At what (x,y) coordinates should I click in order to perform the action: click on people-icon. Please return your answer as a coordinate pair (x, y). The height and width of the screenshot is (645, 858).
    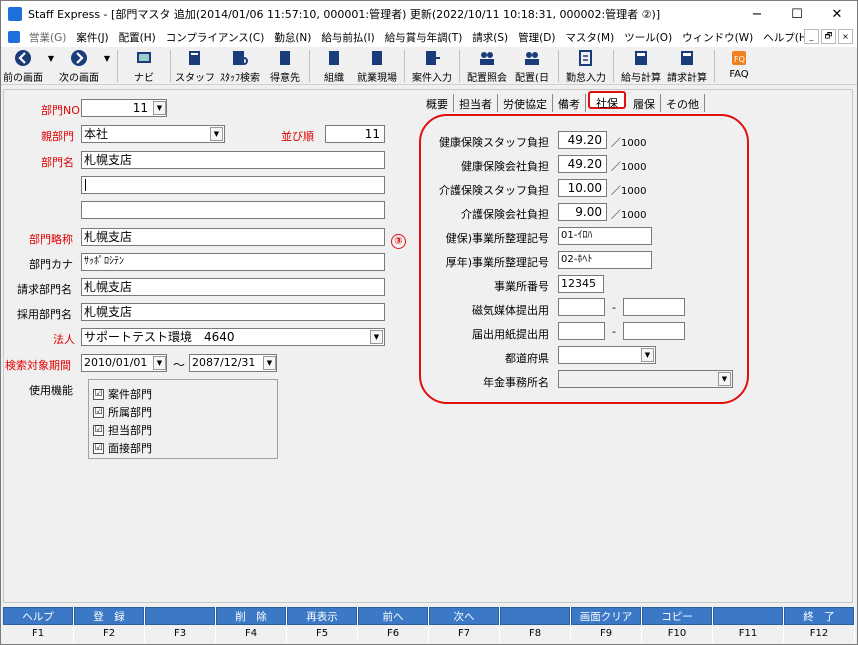
    Looking at the image, I should click on (487, 58).